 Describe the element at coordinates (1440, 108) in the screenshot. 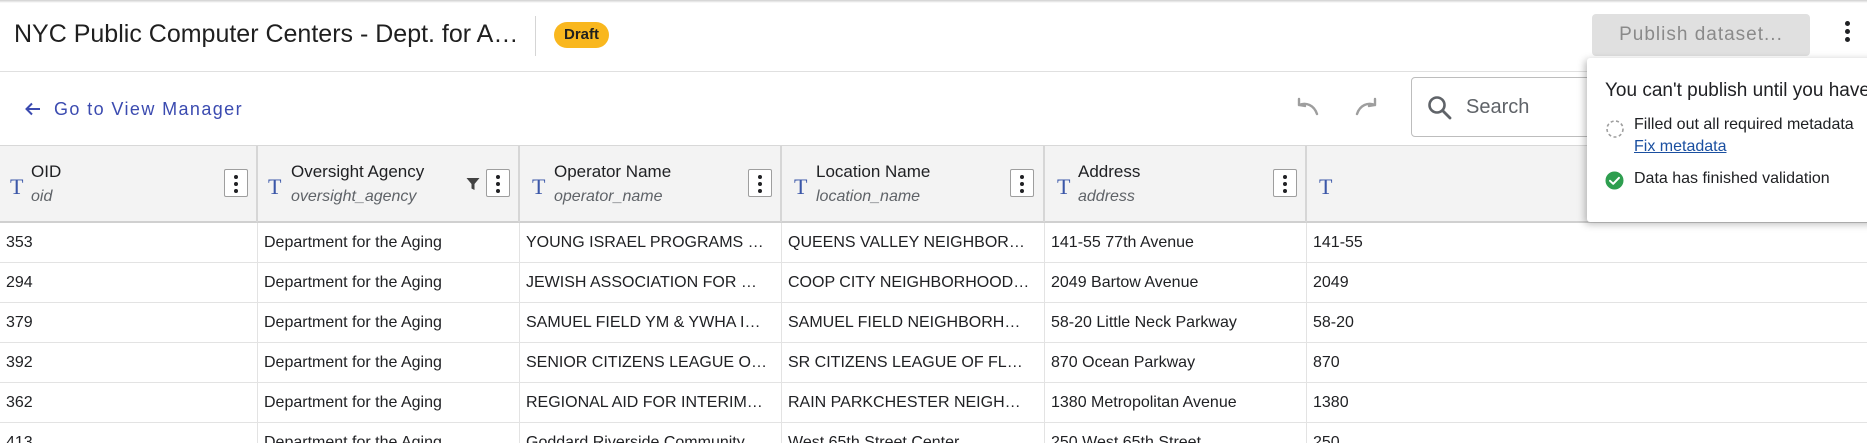

I see `search-icon` at that location.